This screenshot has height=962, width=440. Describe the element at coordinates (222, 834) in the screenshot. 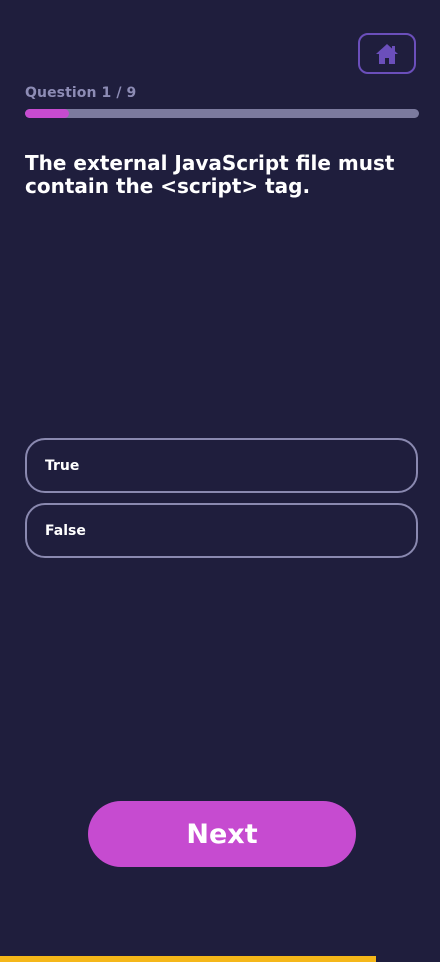

I see `next-button: Next` at that location.